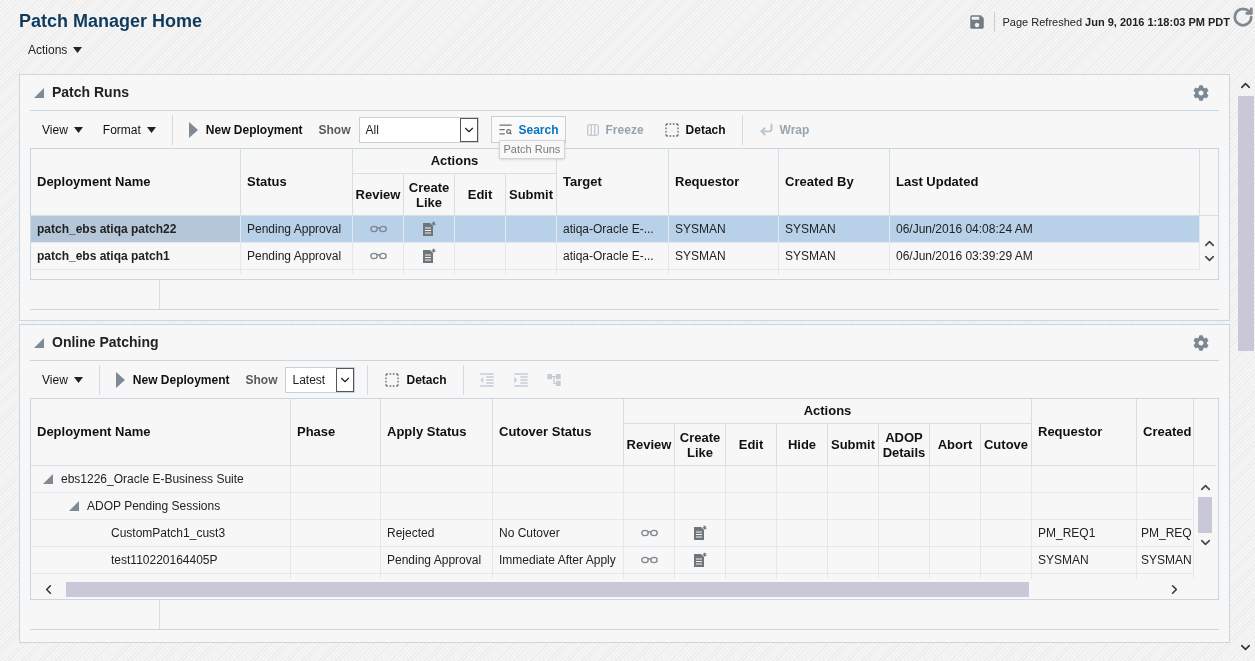 The width and height of the screenshot is (1255, 661). What do you see at coordinates (336, 432) in the screenshot?
I see `column-header: Phase` at bounding box center [336, 432].